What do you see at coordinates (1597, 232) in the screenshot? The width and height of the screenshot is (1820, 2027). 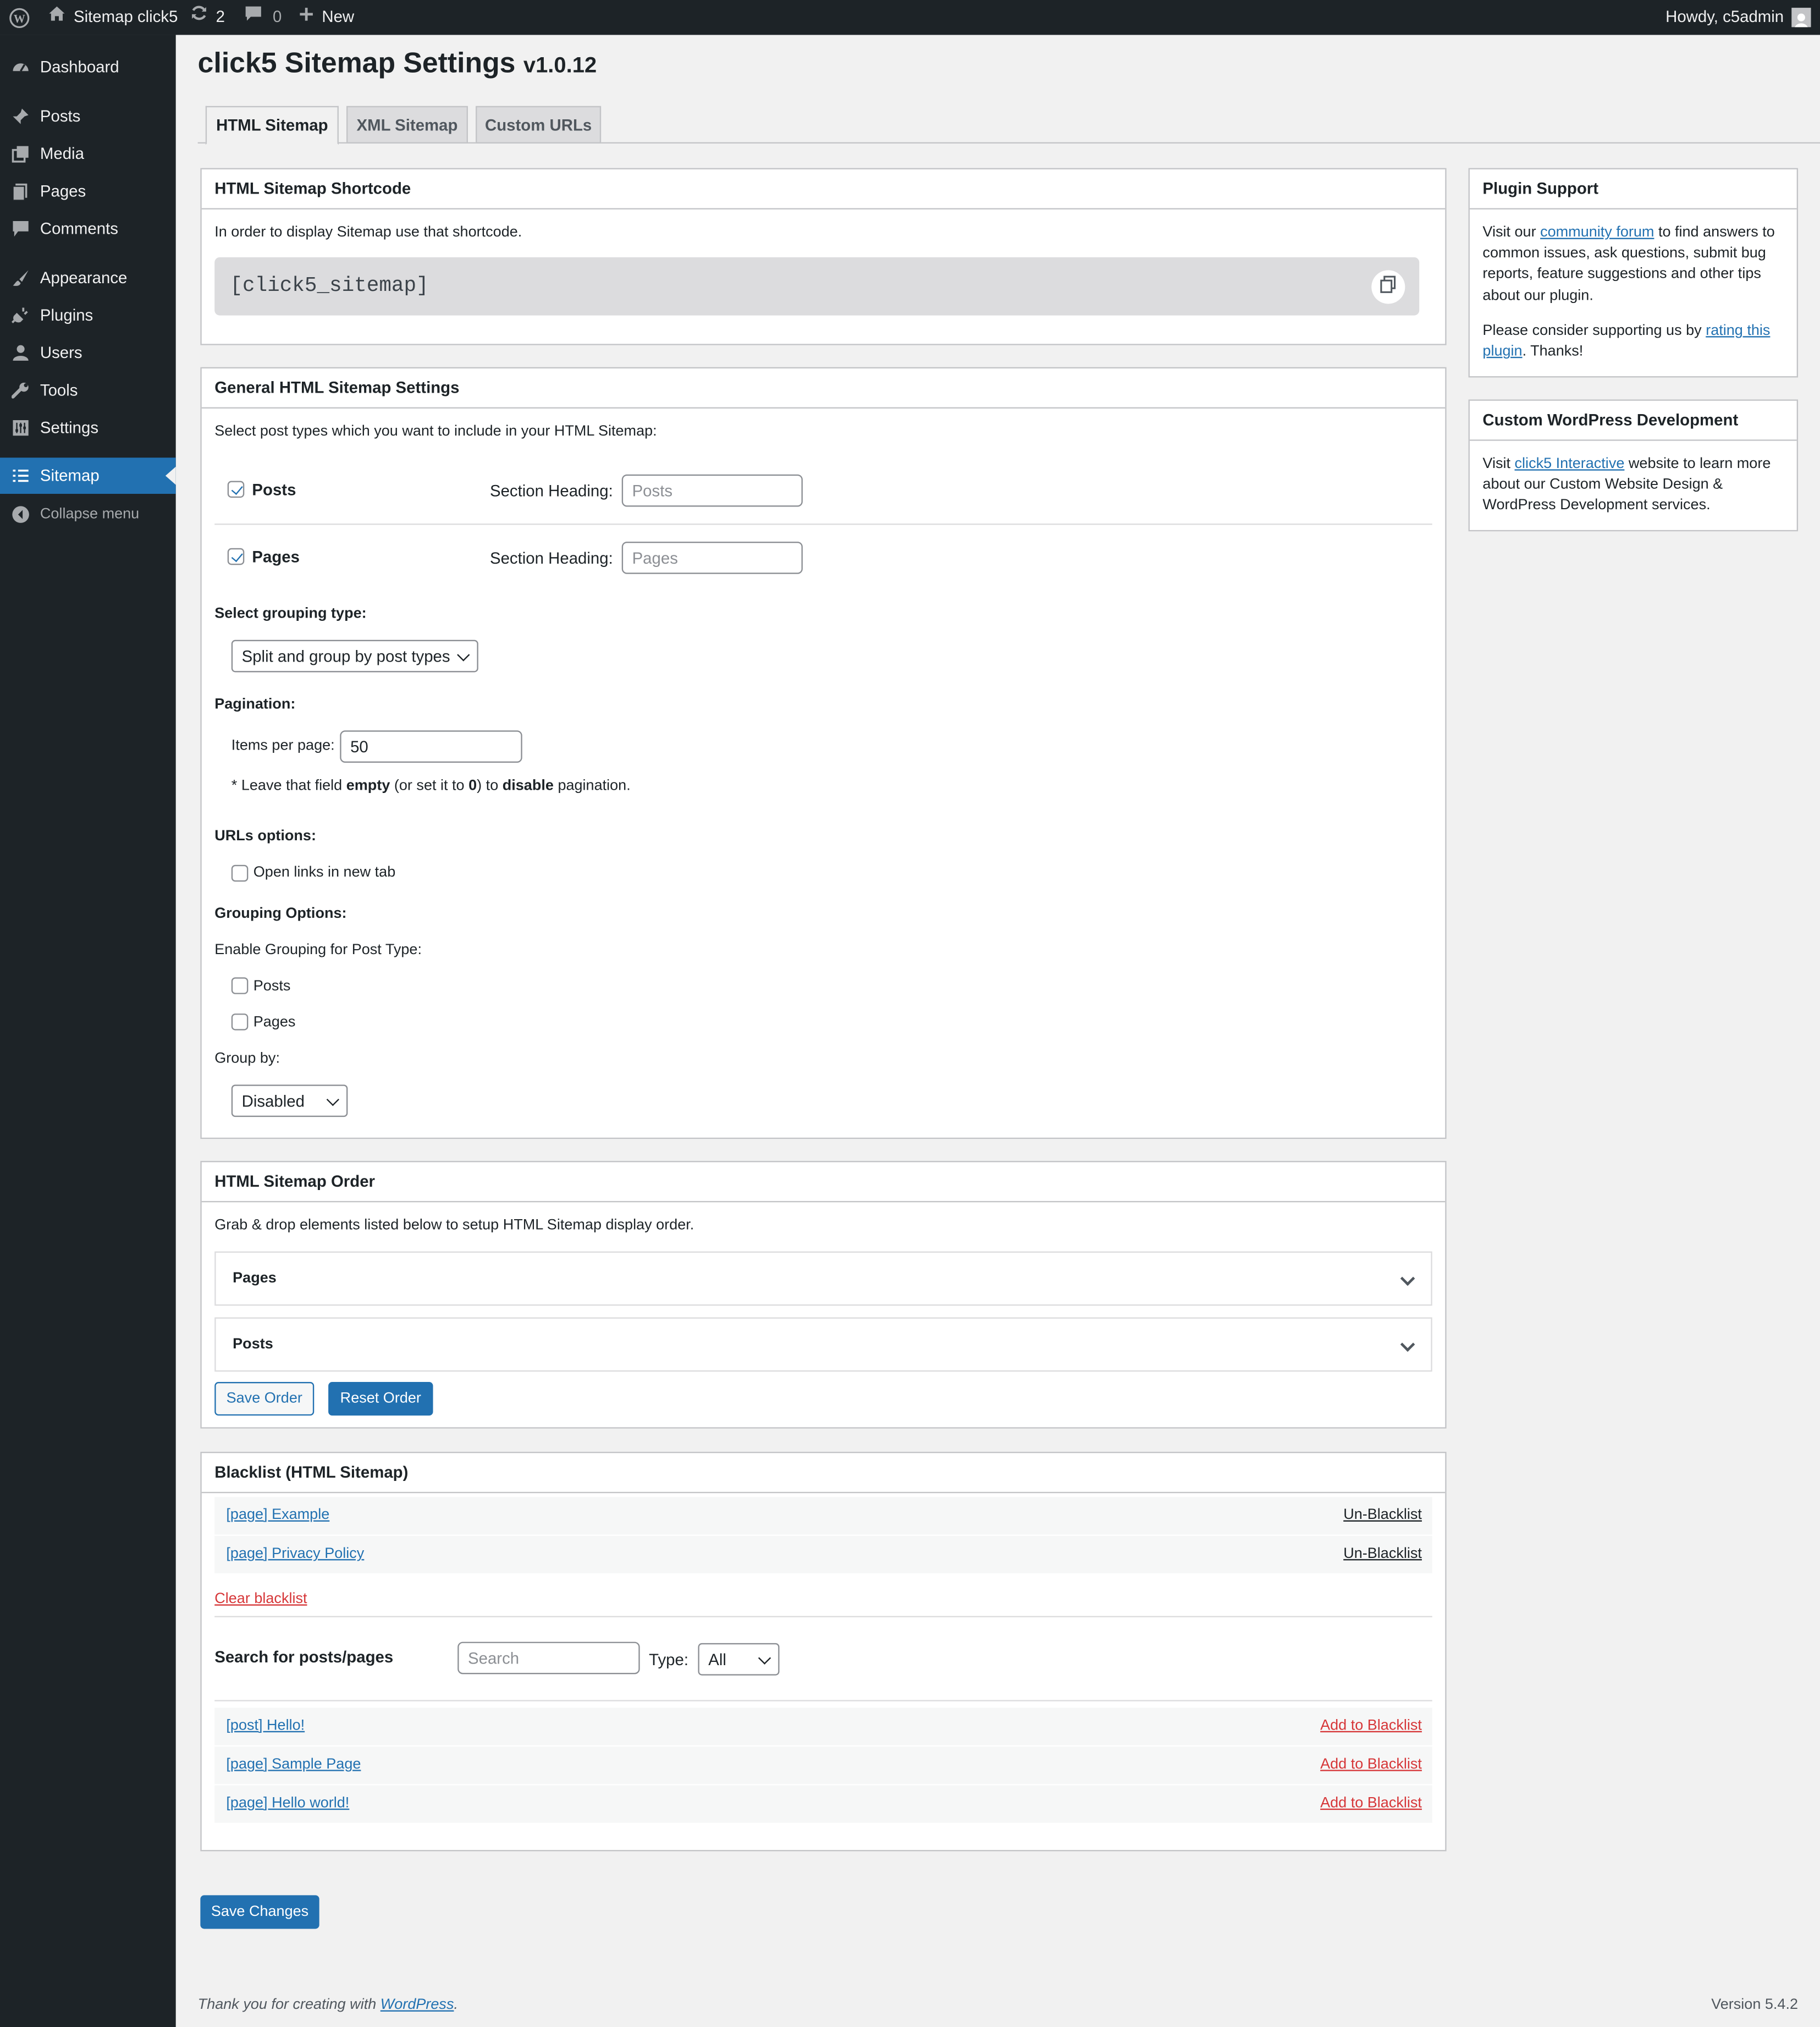 I see `community-forum-link: community forum` at bounding box center [1597, 232].